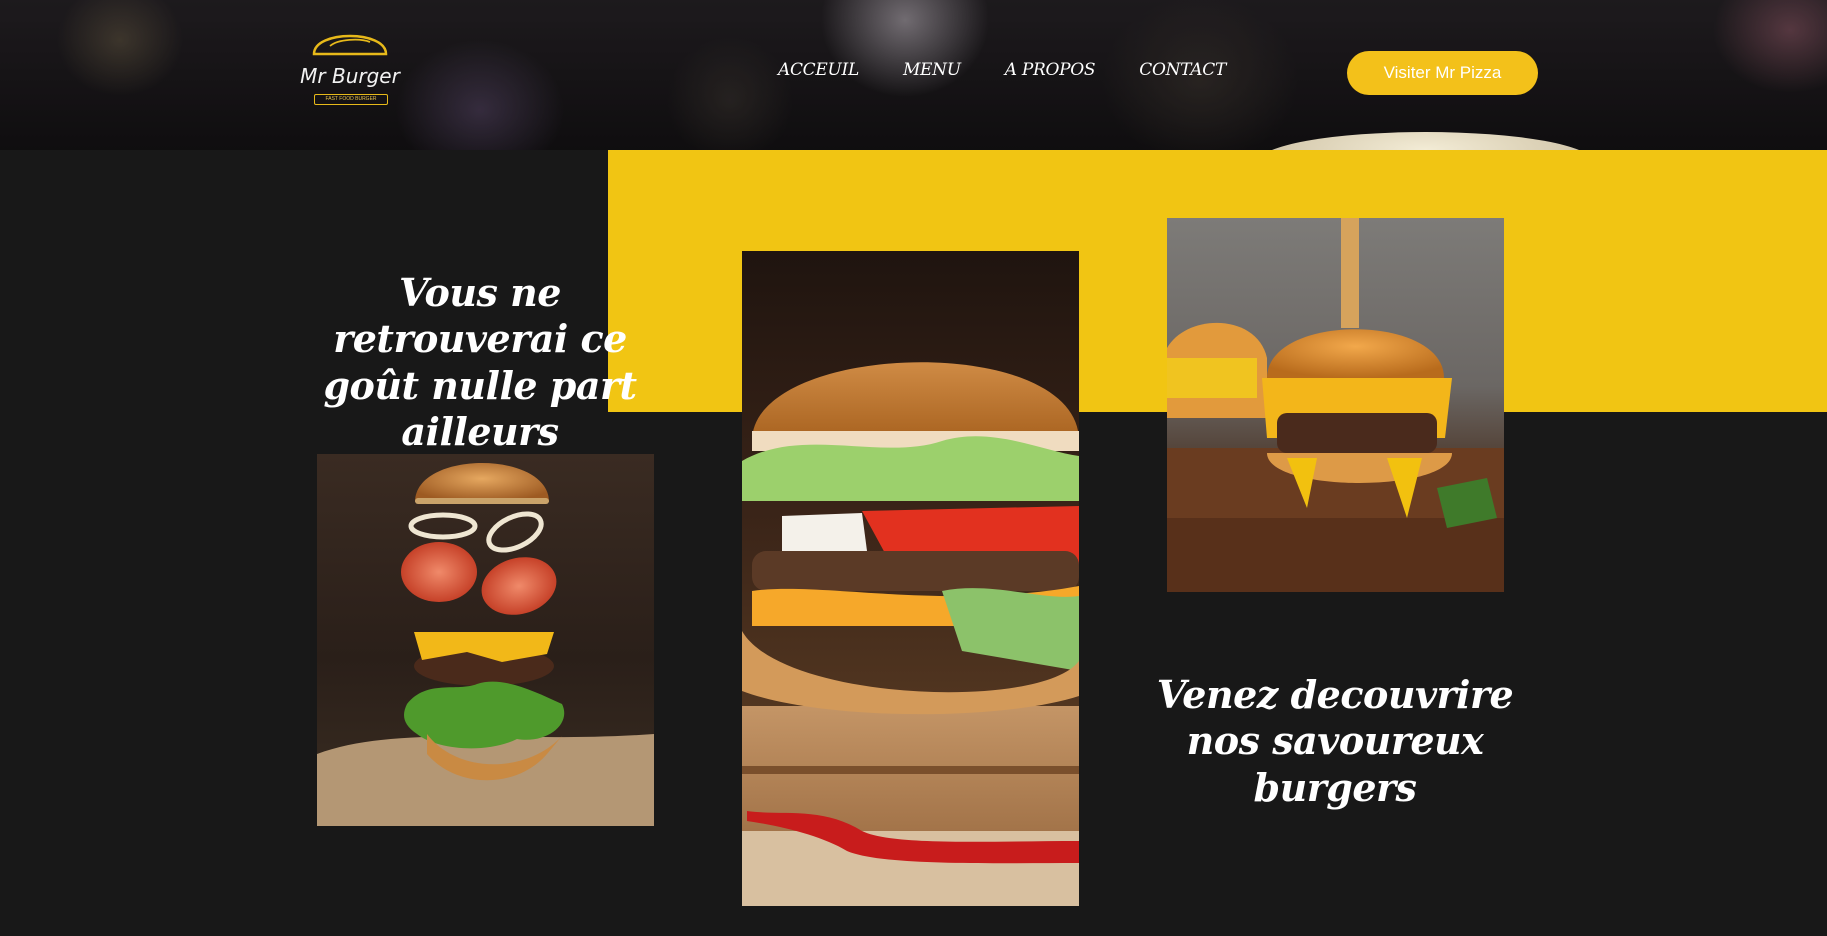  I want to click on logo-tagline: FAST FOOD BURGER, so click(351, 99).